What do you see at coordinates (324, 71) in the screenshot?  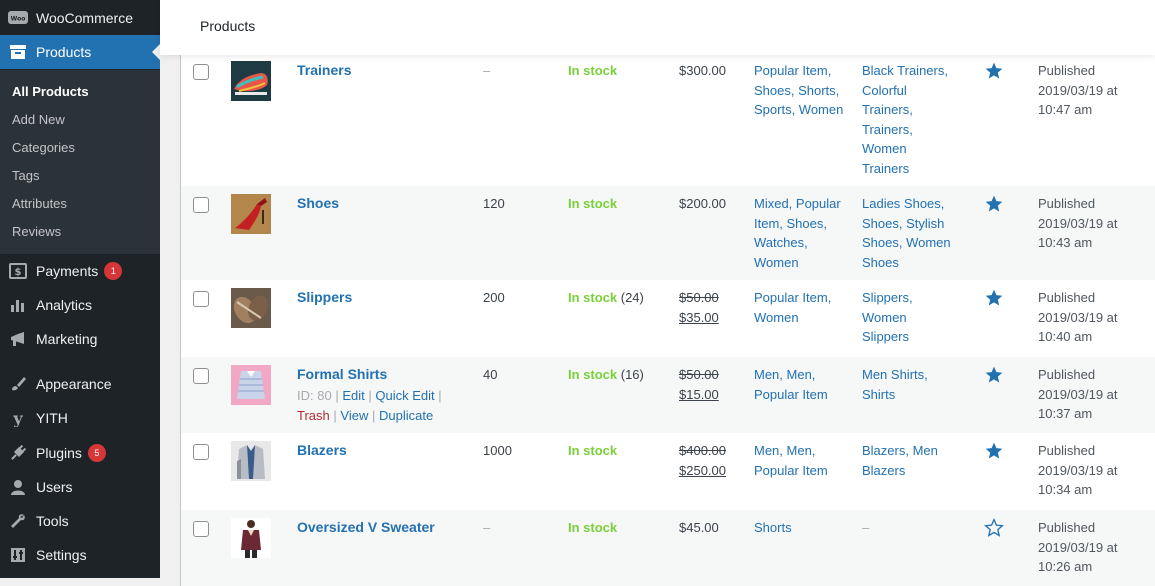 I see `product-name-link: Trainers` at bounding box center [324, 71].